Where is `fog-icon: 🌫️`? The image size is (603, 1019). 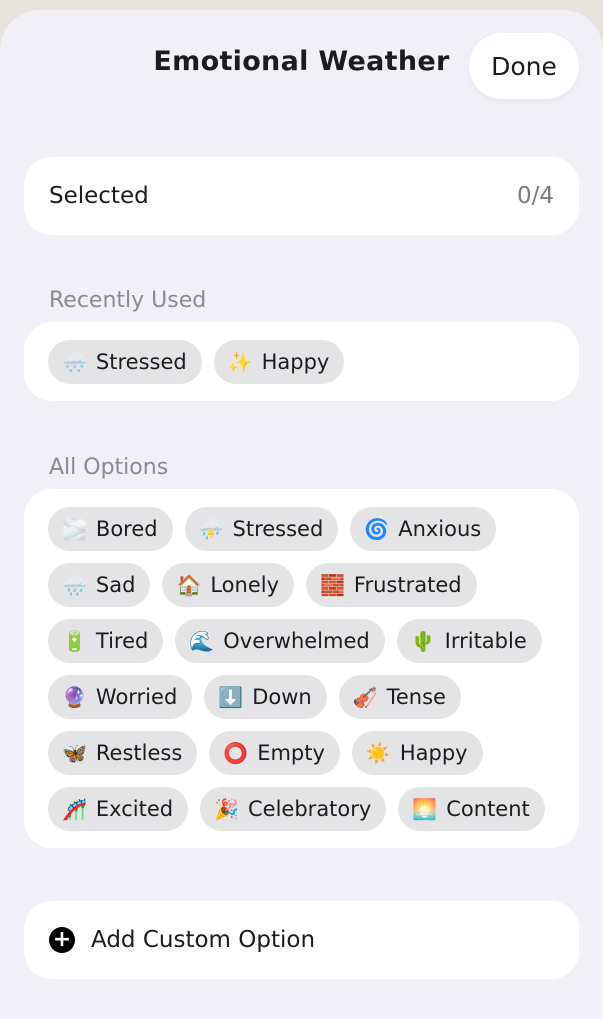
fog-icon: 🌫️ is located at coordinates (74, 529).